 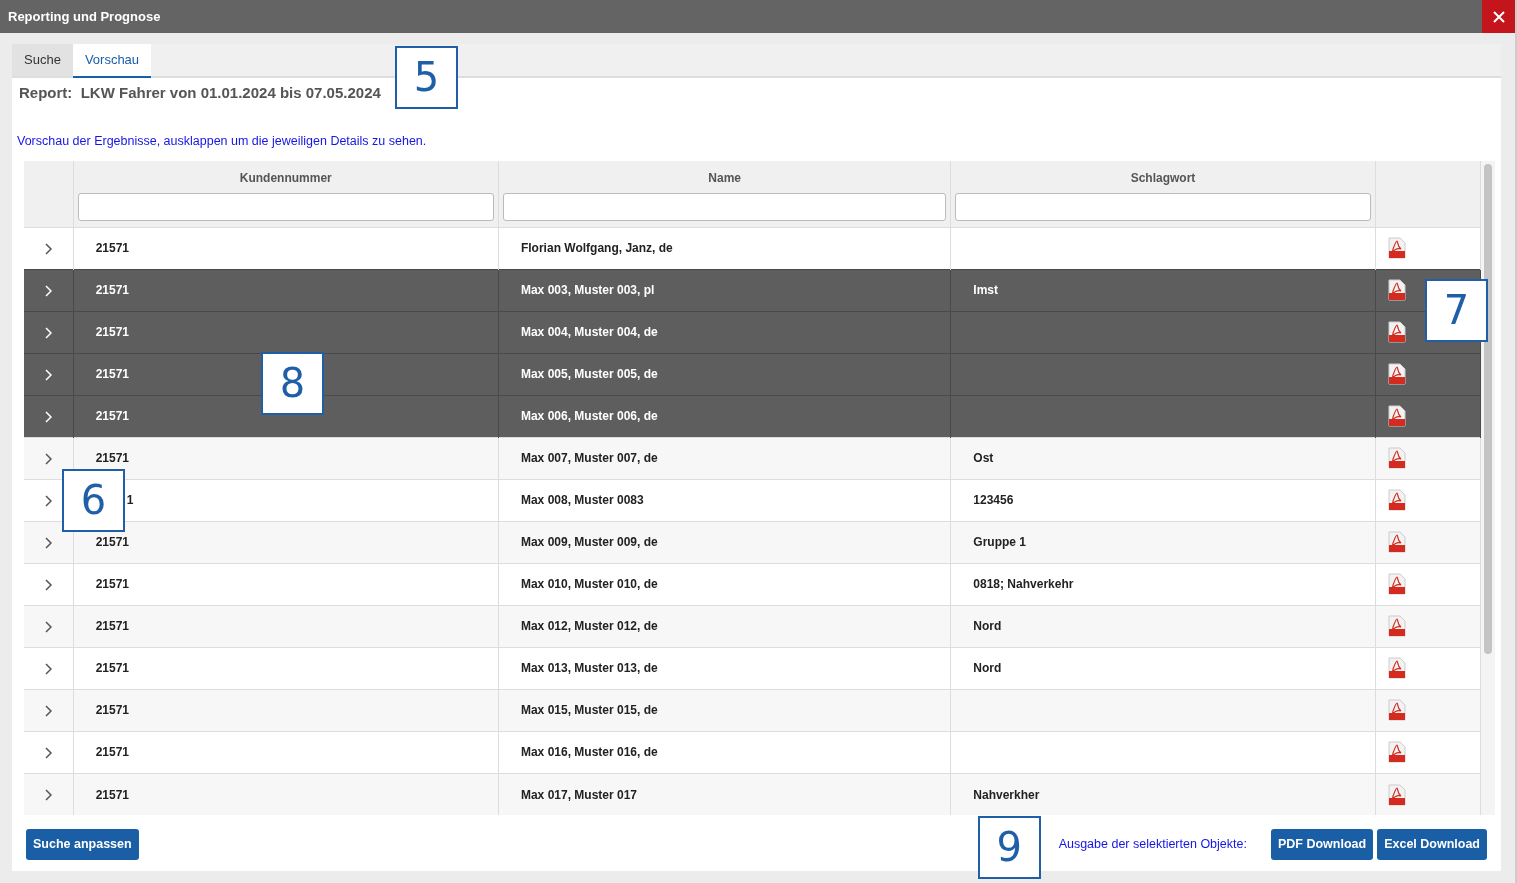 I want to click on callout-number: 5, so click(x=426, y=77).